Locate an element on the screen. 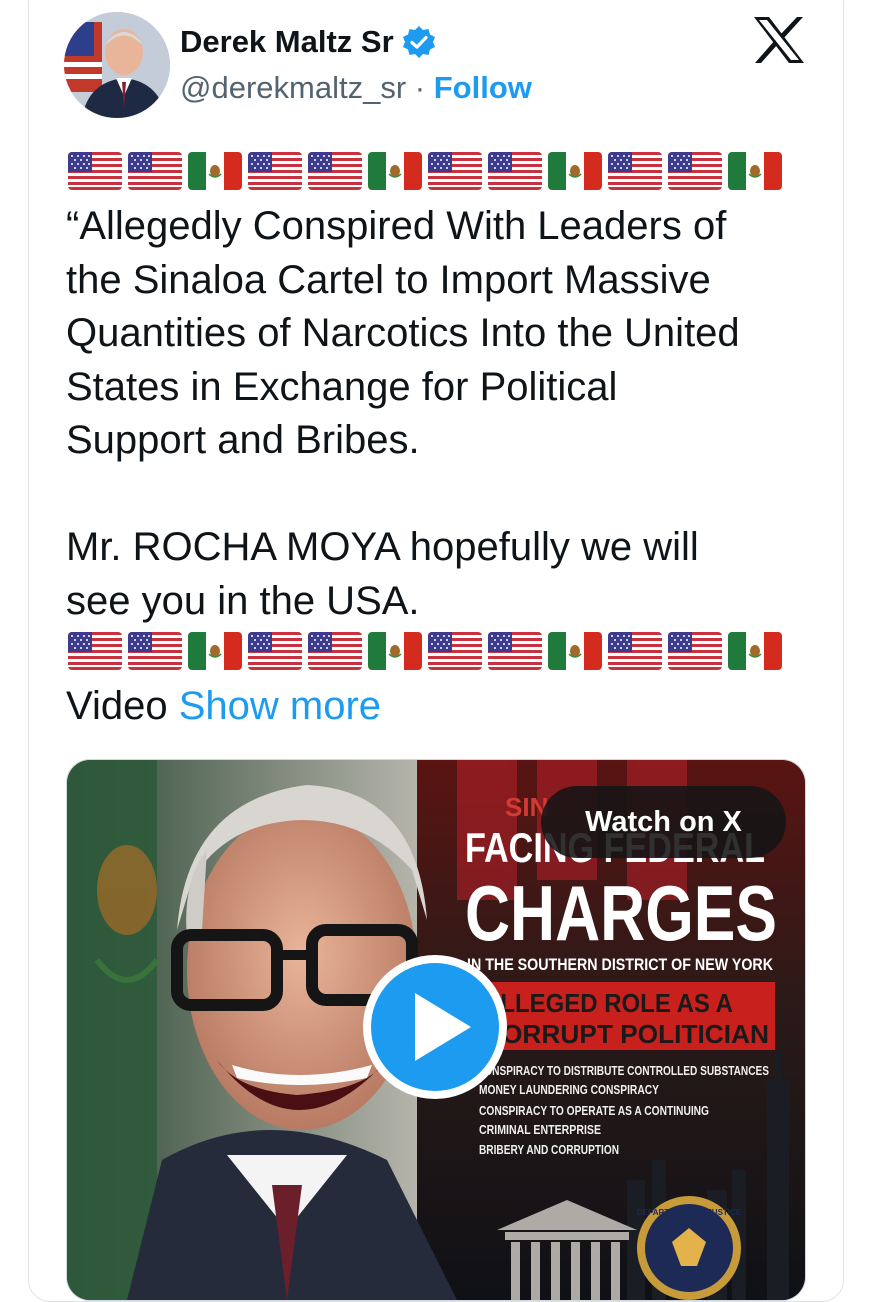  poster-district: IN THE SOUTHERN DISTRICT OF NEW YORK is located at coordinates (620, 964).